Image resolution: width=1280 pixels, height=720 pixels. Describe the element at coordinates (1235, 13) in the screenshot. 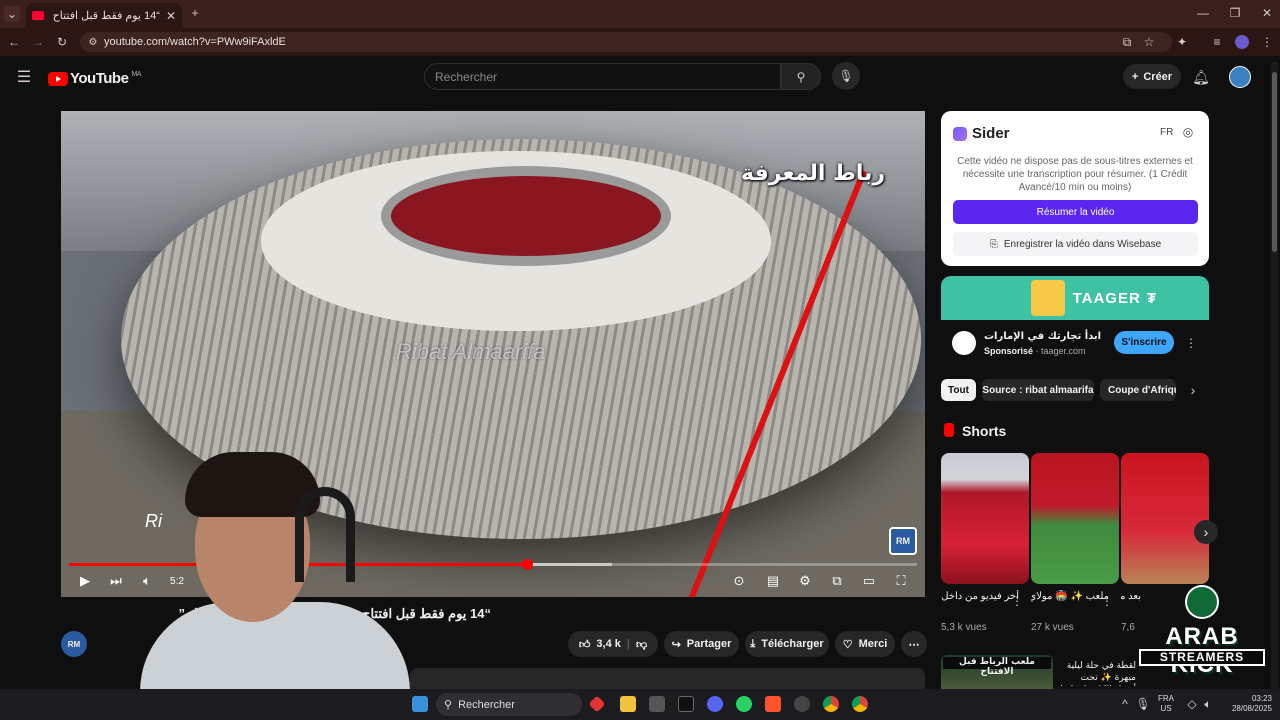

I see `restore-icon: ❐` at that location.